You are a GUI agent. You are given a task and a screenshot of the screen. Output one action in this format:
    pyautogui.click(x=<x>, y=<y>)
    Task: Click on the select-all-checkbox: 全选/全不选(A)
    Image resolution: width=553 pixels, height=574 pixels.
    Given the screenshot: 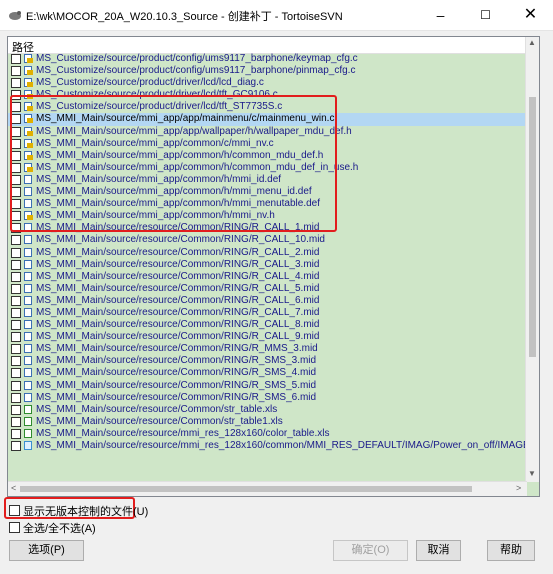 What is the action you would take?
    pyautogui.click(x=52, y=528)
    